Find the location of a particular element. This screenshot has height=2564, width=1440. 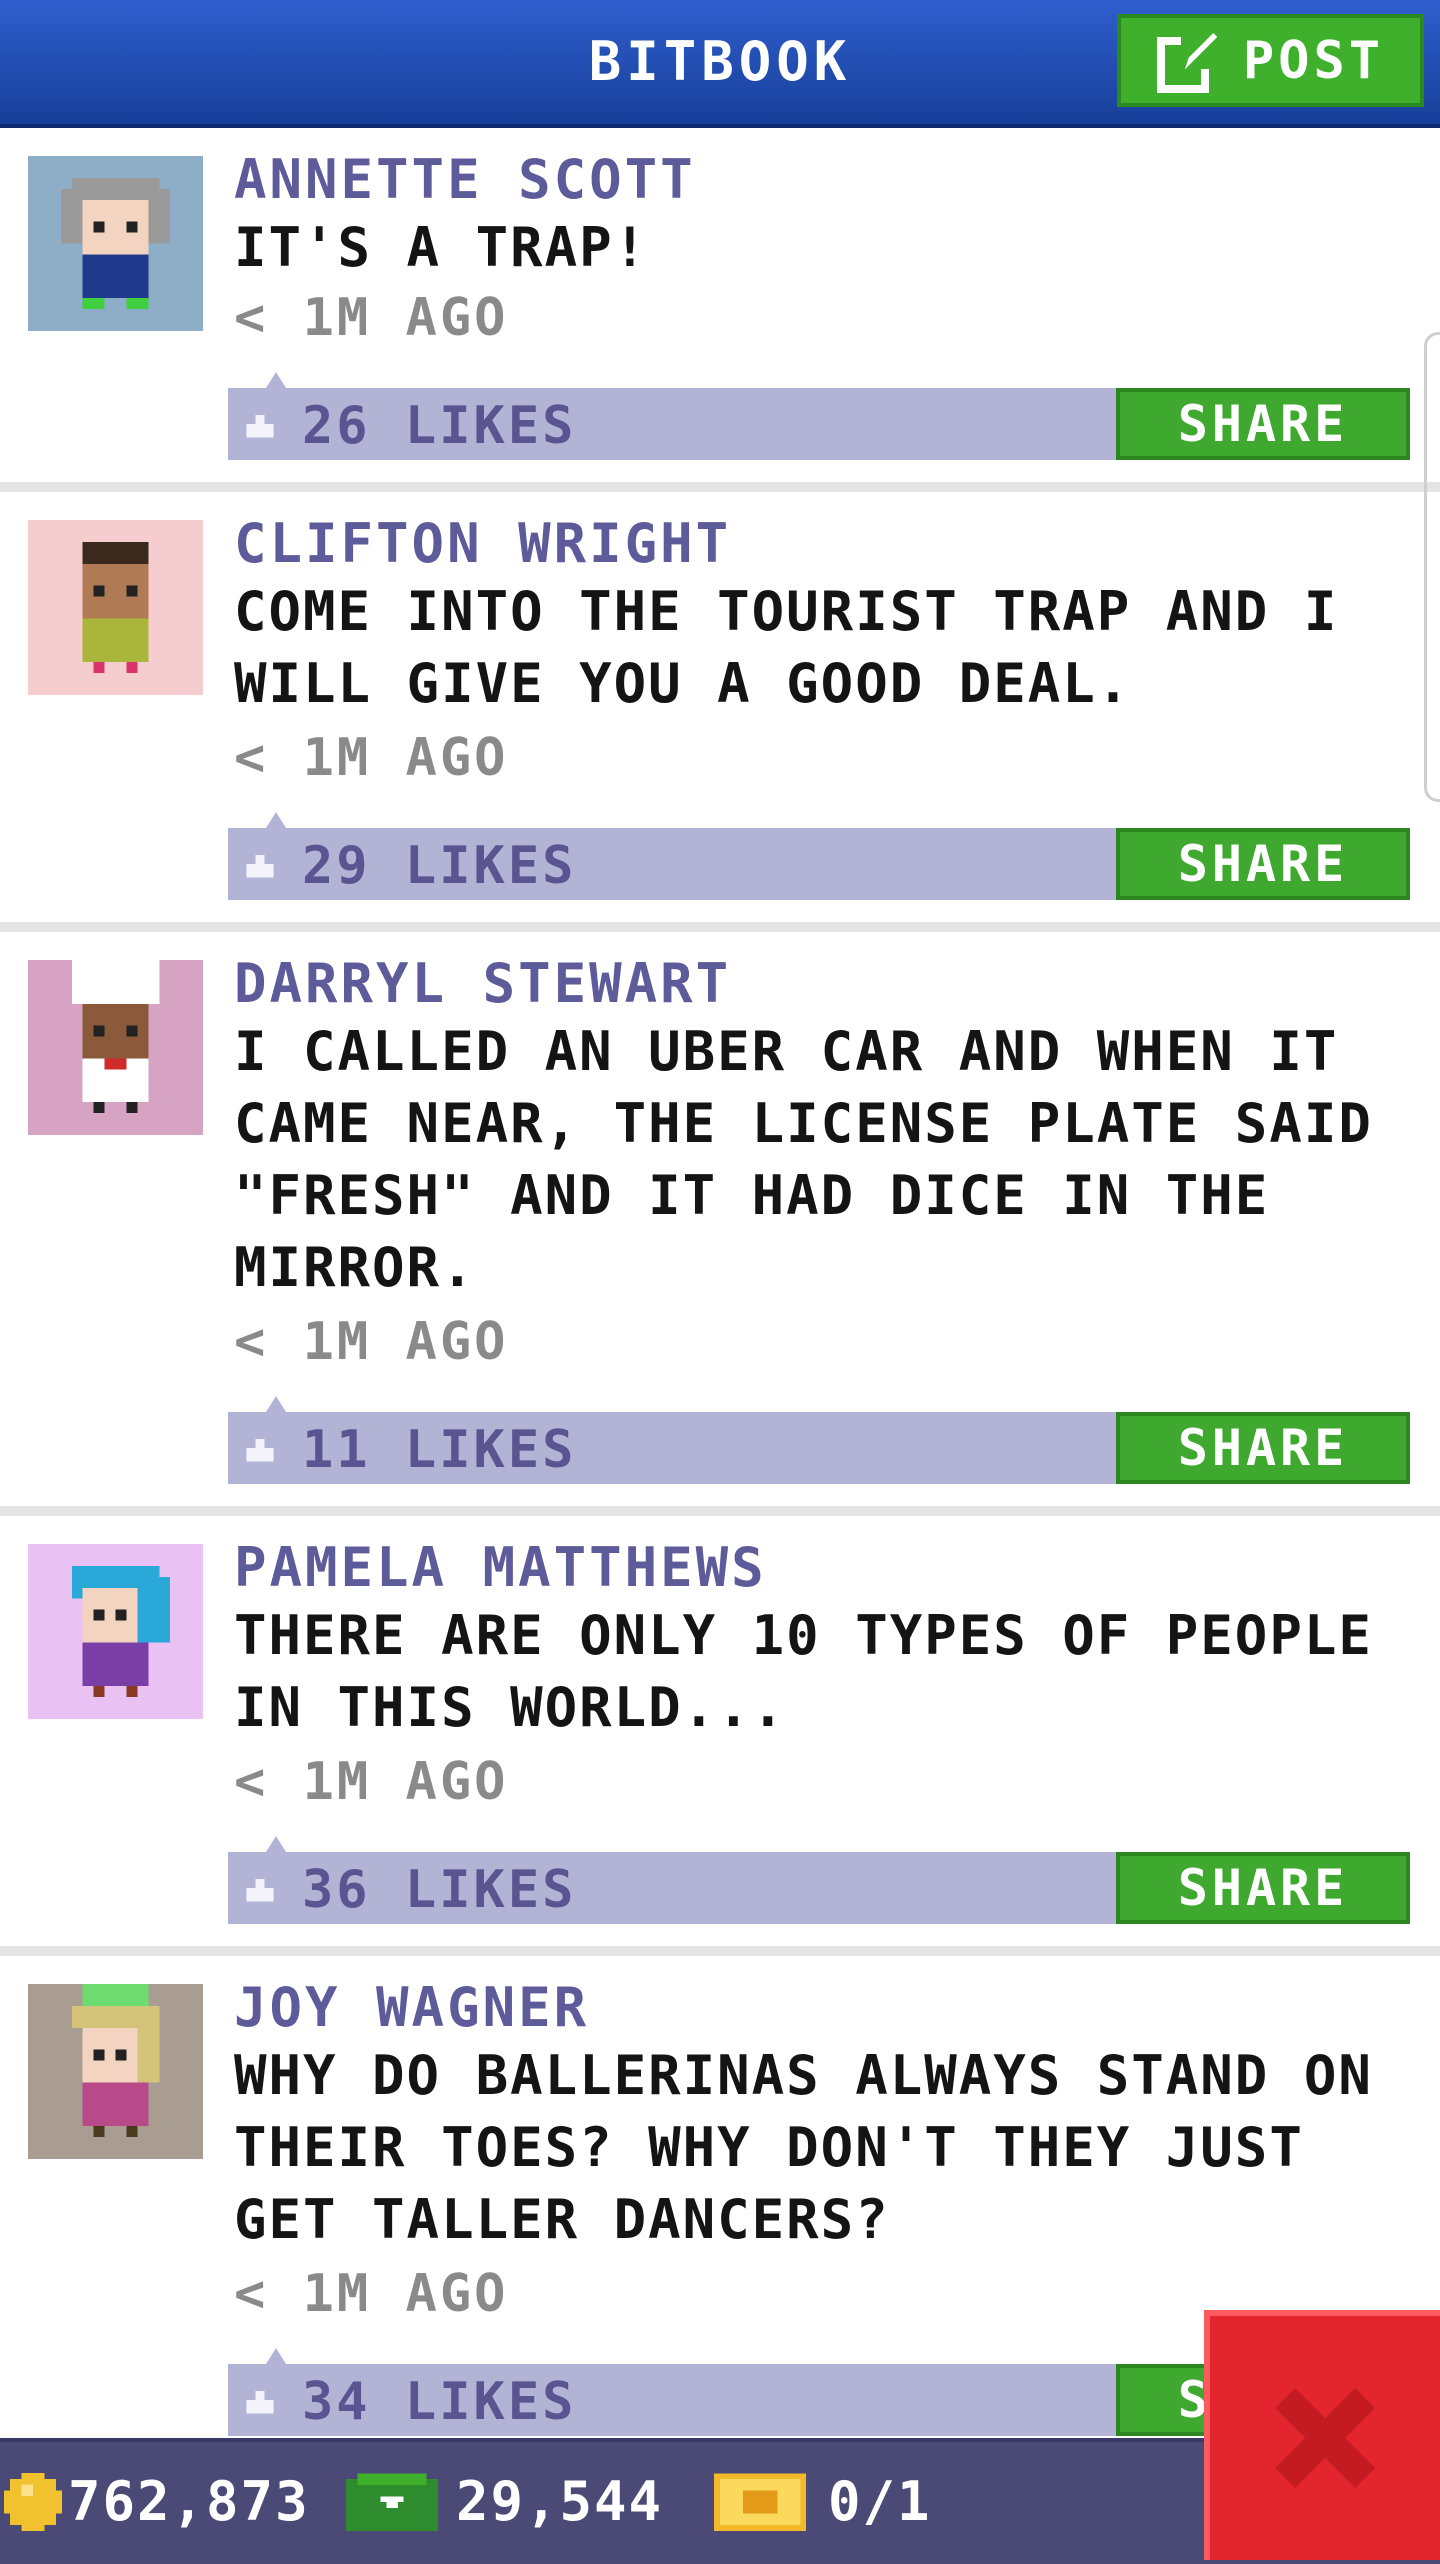

coin-icon is located at coordinates (33, 2501).